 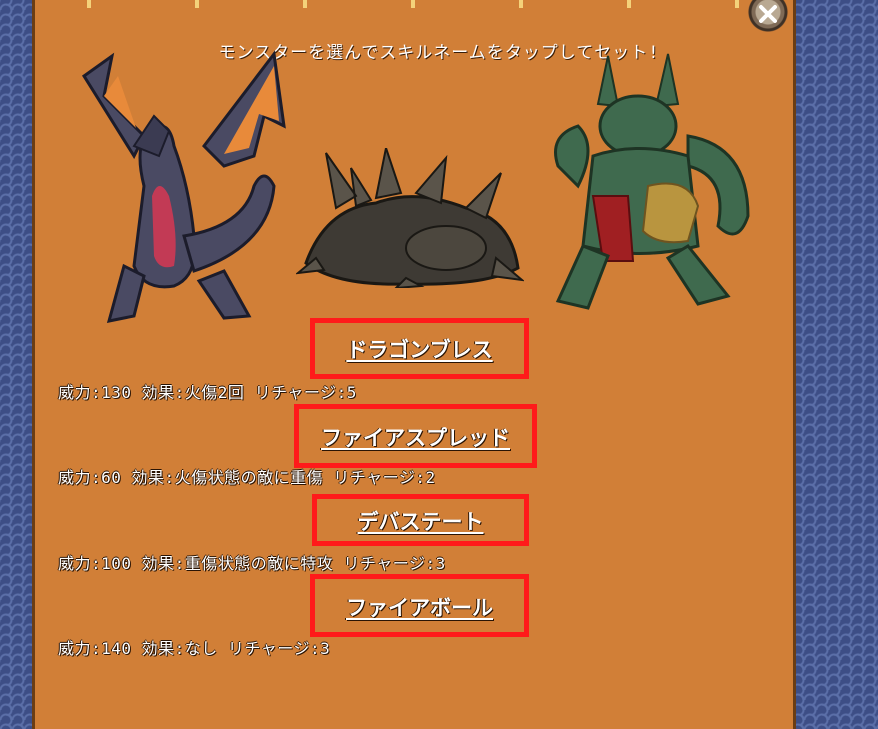 What do you see at coordinates (414, 4) in the screenshot?
I see `panel-ornament` at bounding box center [414, 4].